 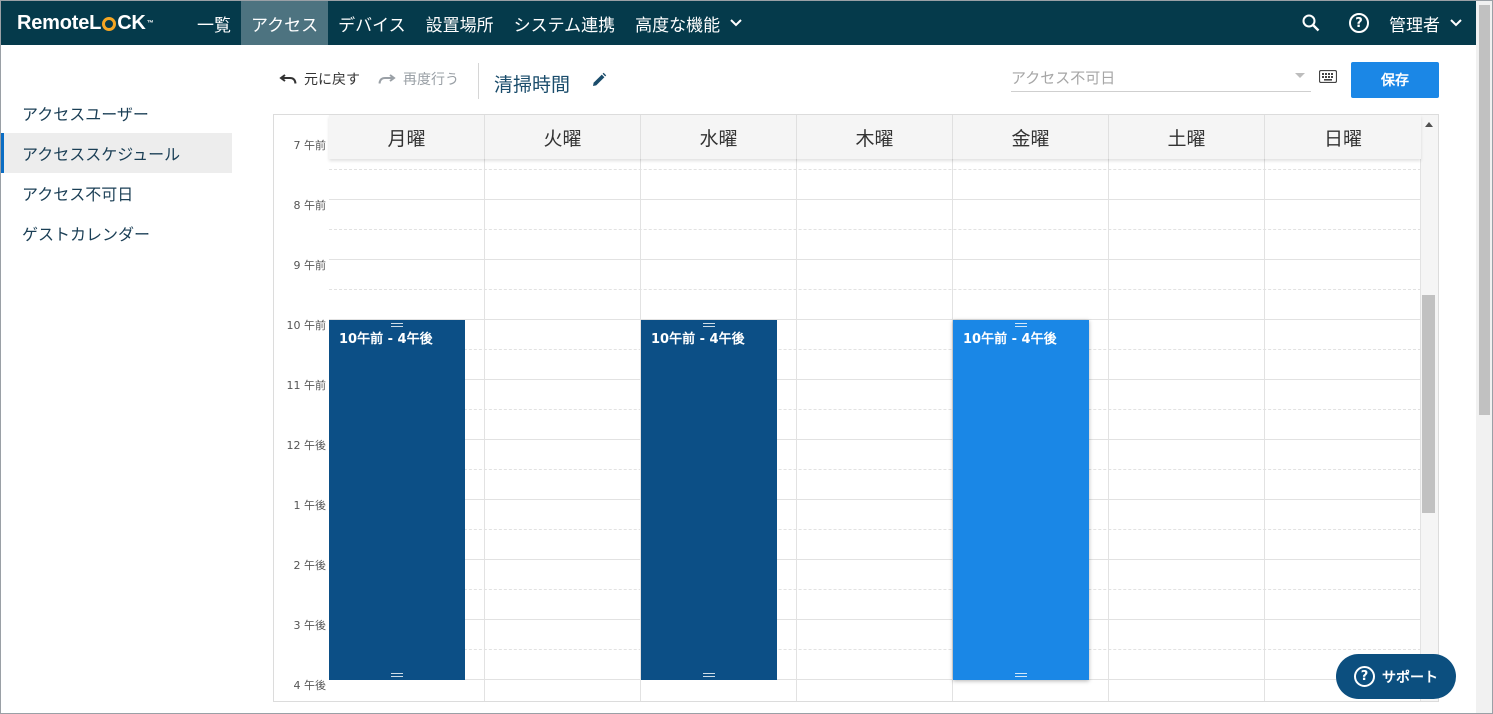 I want to click on admin-label: 管理者, so click(x=1414, y=25).